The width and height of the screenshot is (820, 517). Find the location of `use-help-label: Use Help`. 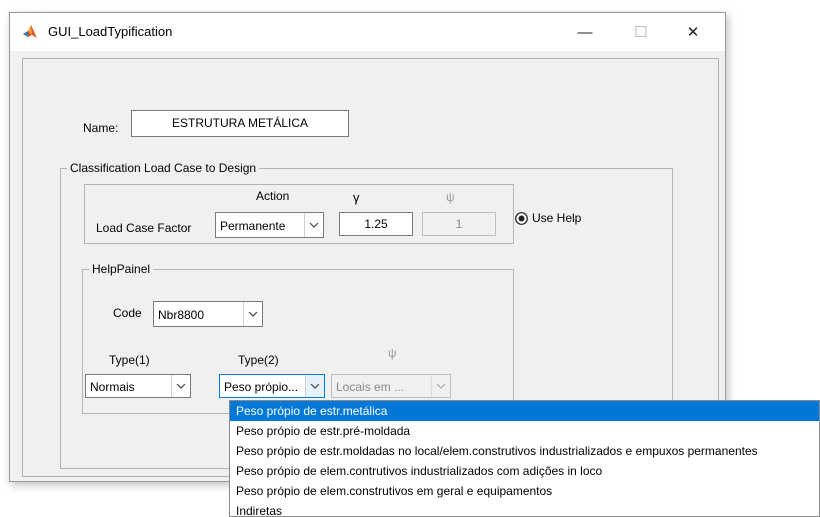

use-help-label: Use Help is located at coordinates (557, 218).